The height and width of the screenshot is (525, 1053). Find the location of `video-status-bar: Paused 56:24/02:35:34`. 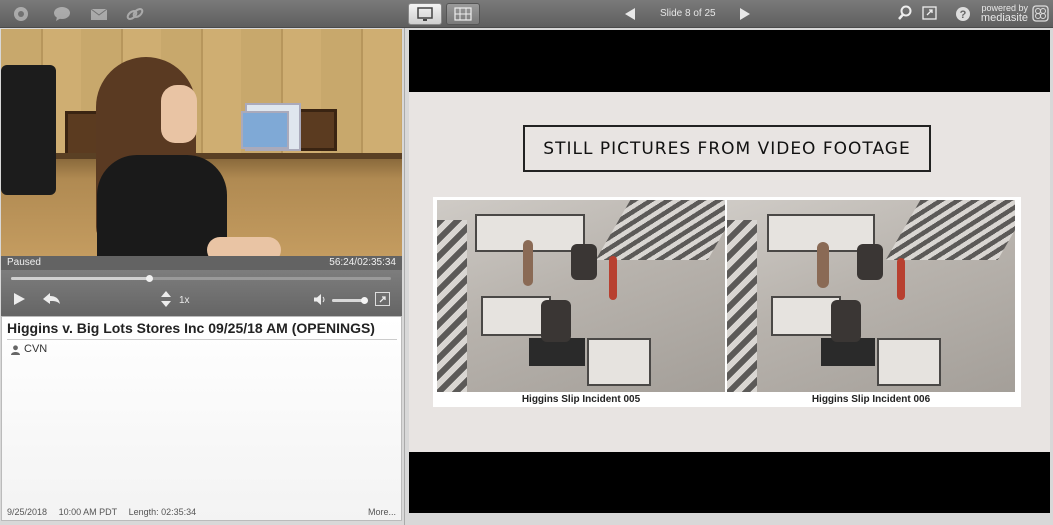

video-status-bar: Paused 56:24/02:35:34 is located at coordinates (201, 263).